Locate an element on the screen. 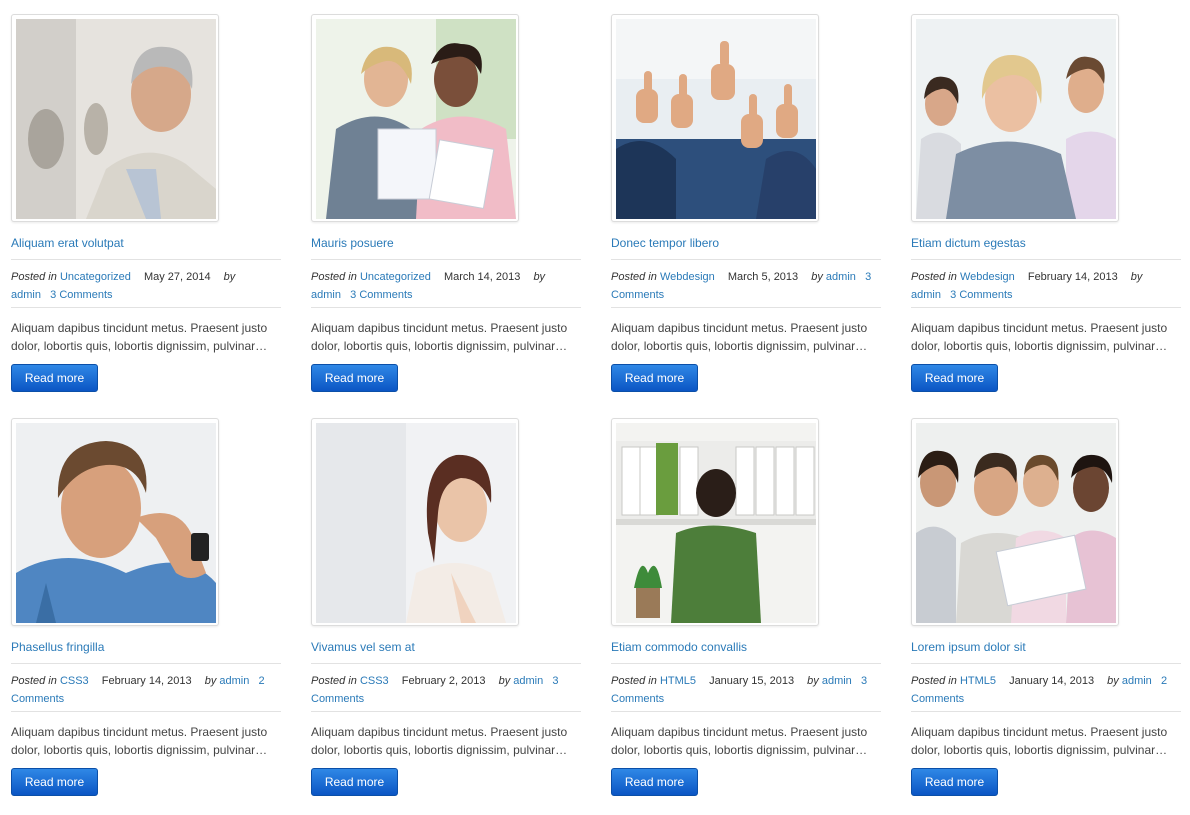  post-title-link: Aliquam erat volutpat is located at coordinates (67, 243).